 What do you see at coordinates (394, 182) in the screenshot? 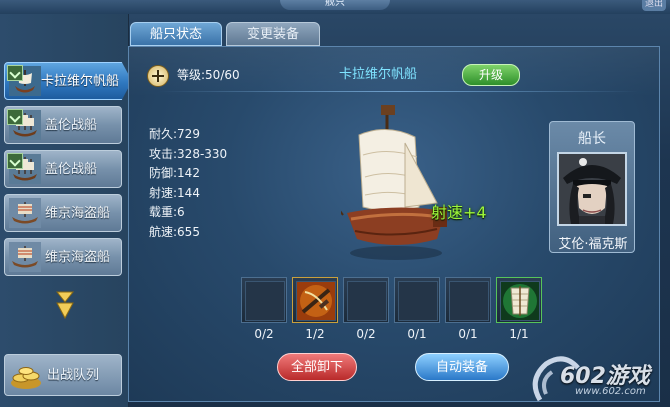
I see `caravel-ship-image` at bounding box center [394, 182].